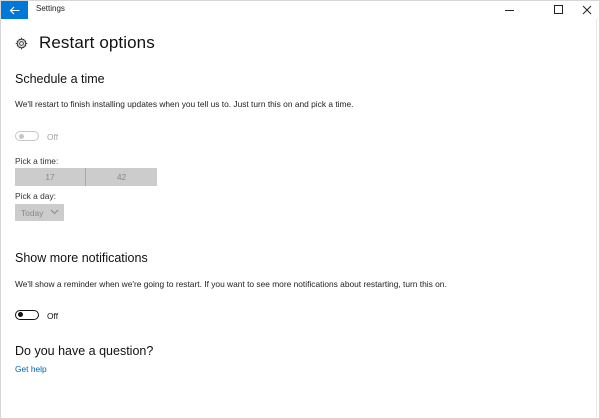  I want to click on schedule-toggle, so click(27, 136).